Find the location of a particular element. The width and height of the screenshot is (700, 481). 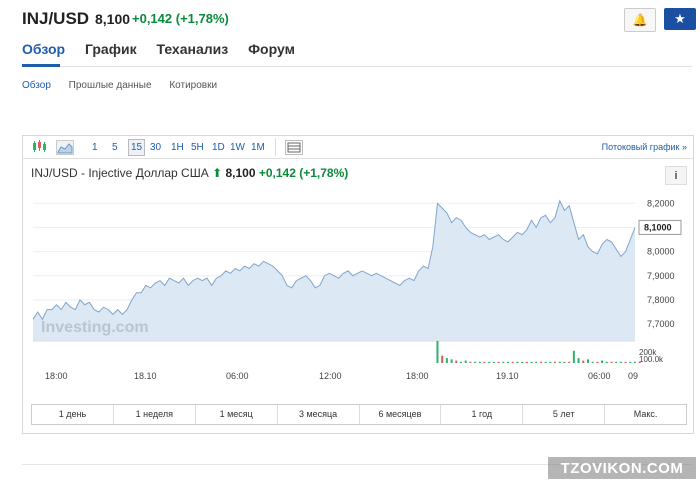

add-to-watchlist-button: ★ is located at coordinates (680, 19).